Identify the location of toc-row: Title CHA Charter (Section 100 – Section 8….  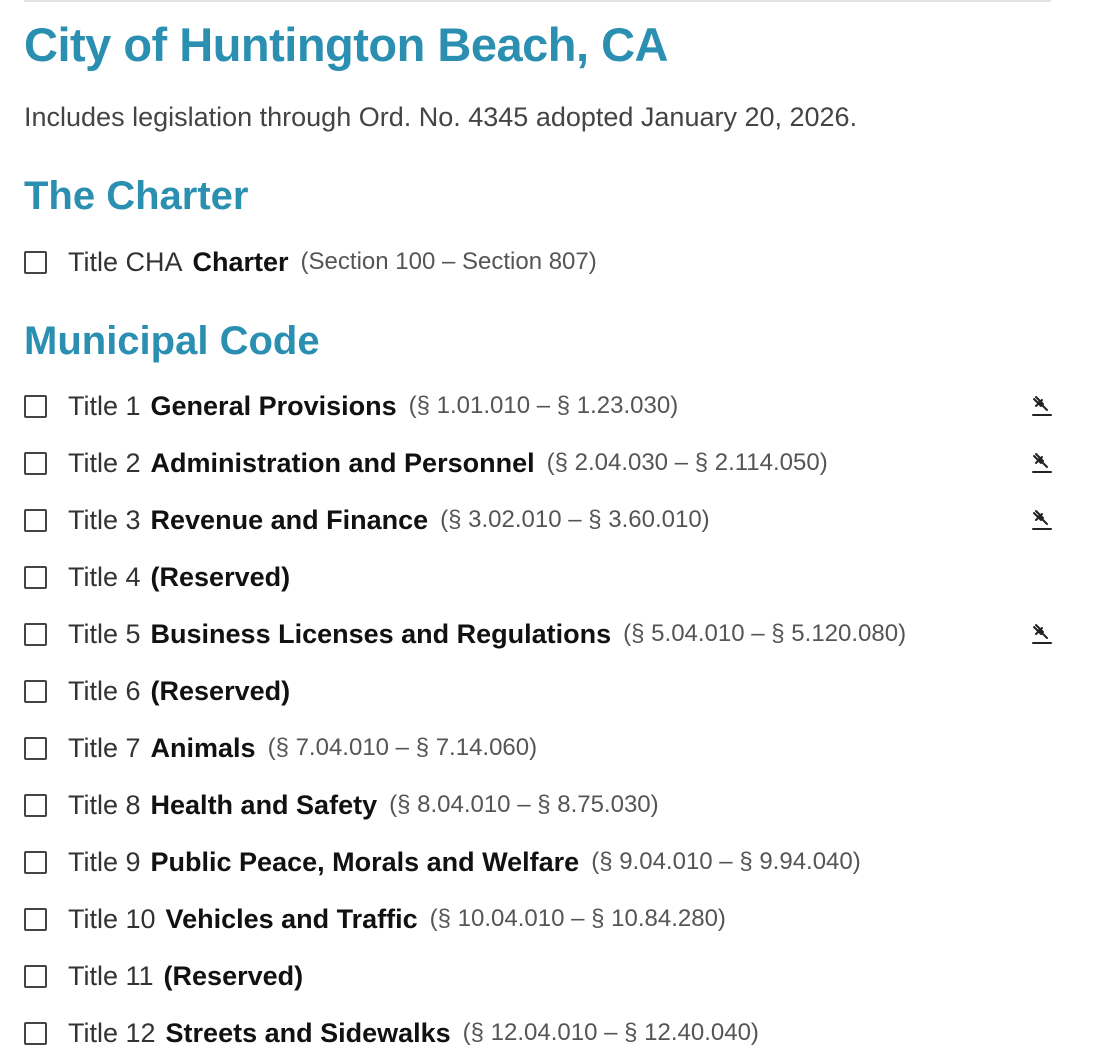
(539, 262).